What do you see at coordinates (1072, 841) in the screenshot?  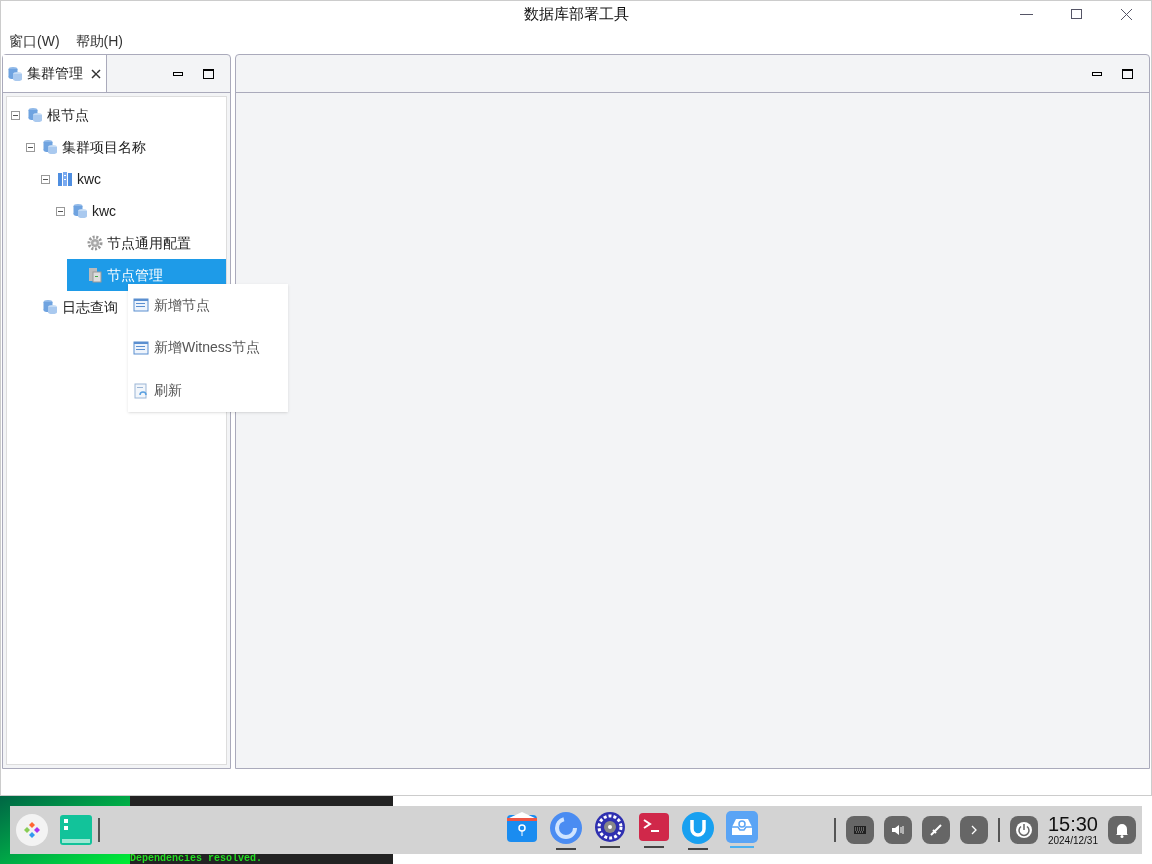 I see `clock-date: 2024/12/31` at bounding box center [1072, 841].